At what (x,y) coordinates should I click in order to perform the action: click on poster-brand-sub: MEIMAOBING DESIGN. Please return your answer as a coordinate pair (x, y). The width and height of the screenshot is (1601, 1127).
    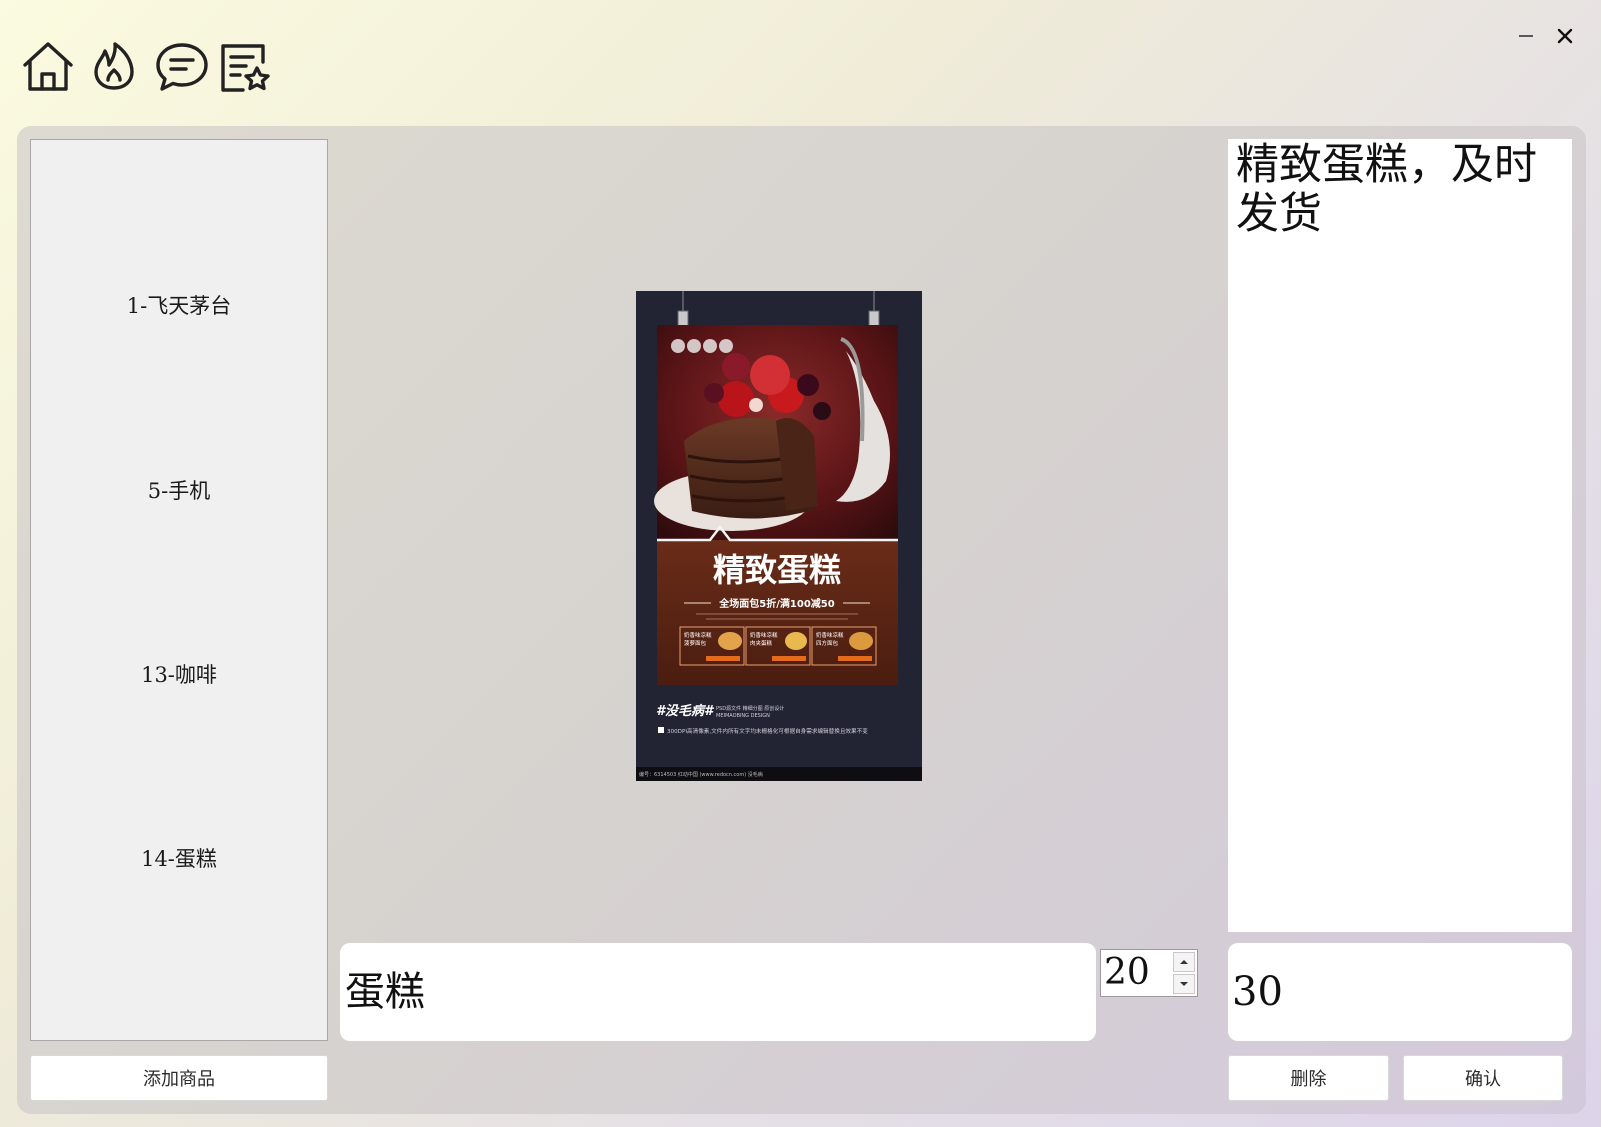
    Looking at the image, I should click on (743, 716).